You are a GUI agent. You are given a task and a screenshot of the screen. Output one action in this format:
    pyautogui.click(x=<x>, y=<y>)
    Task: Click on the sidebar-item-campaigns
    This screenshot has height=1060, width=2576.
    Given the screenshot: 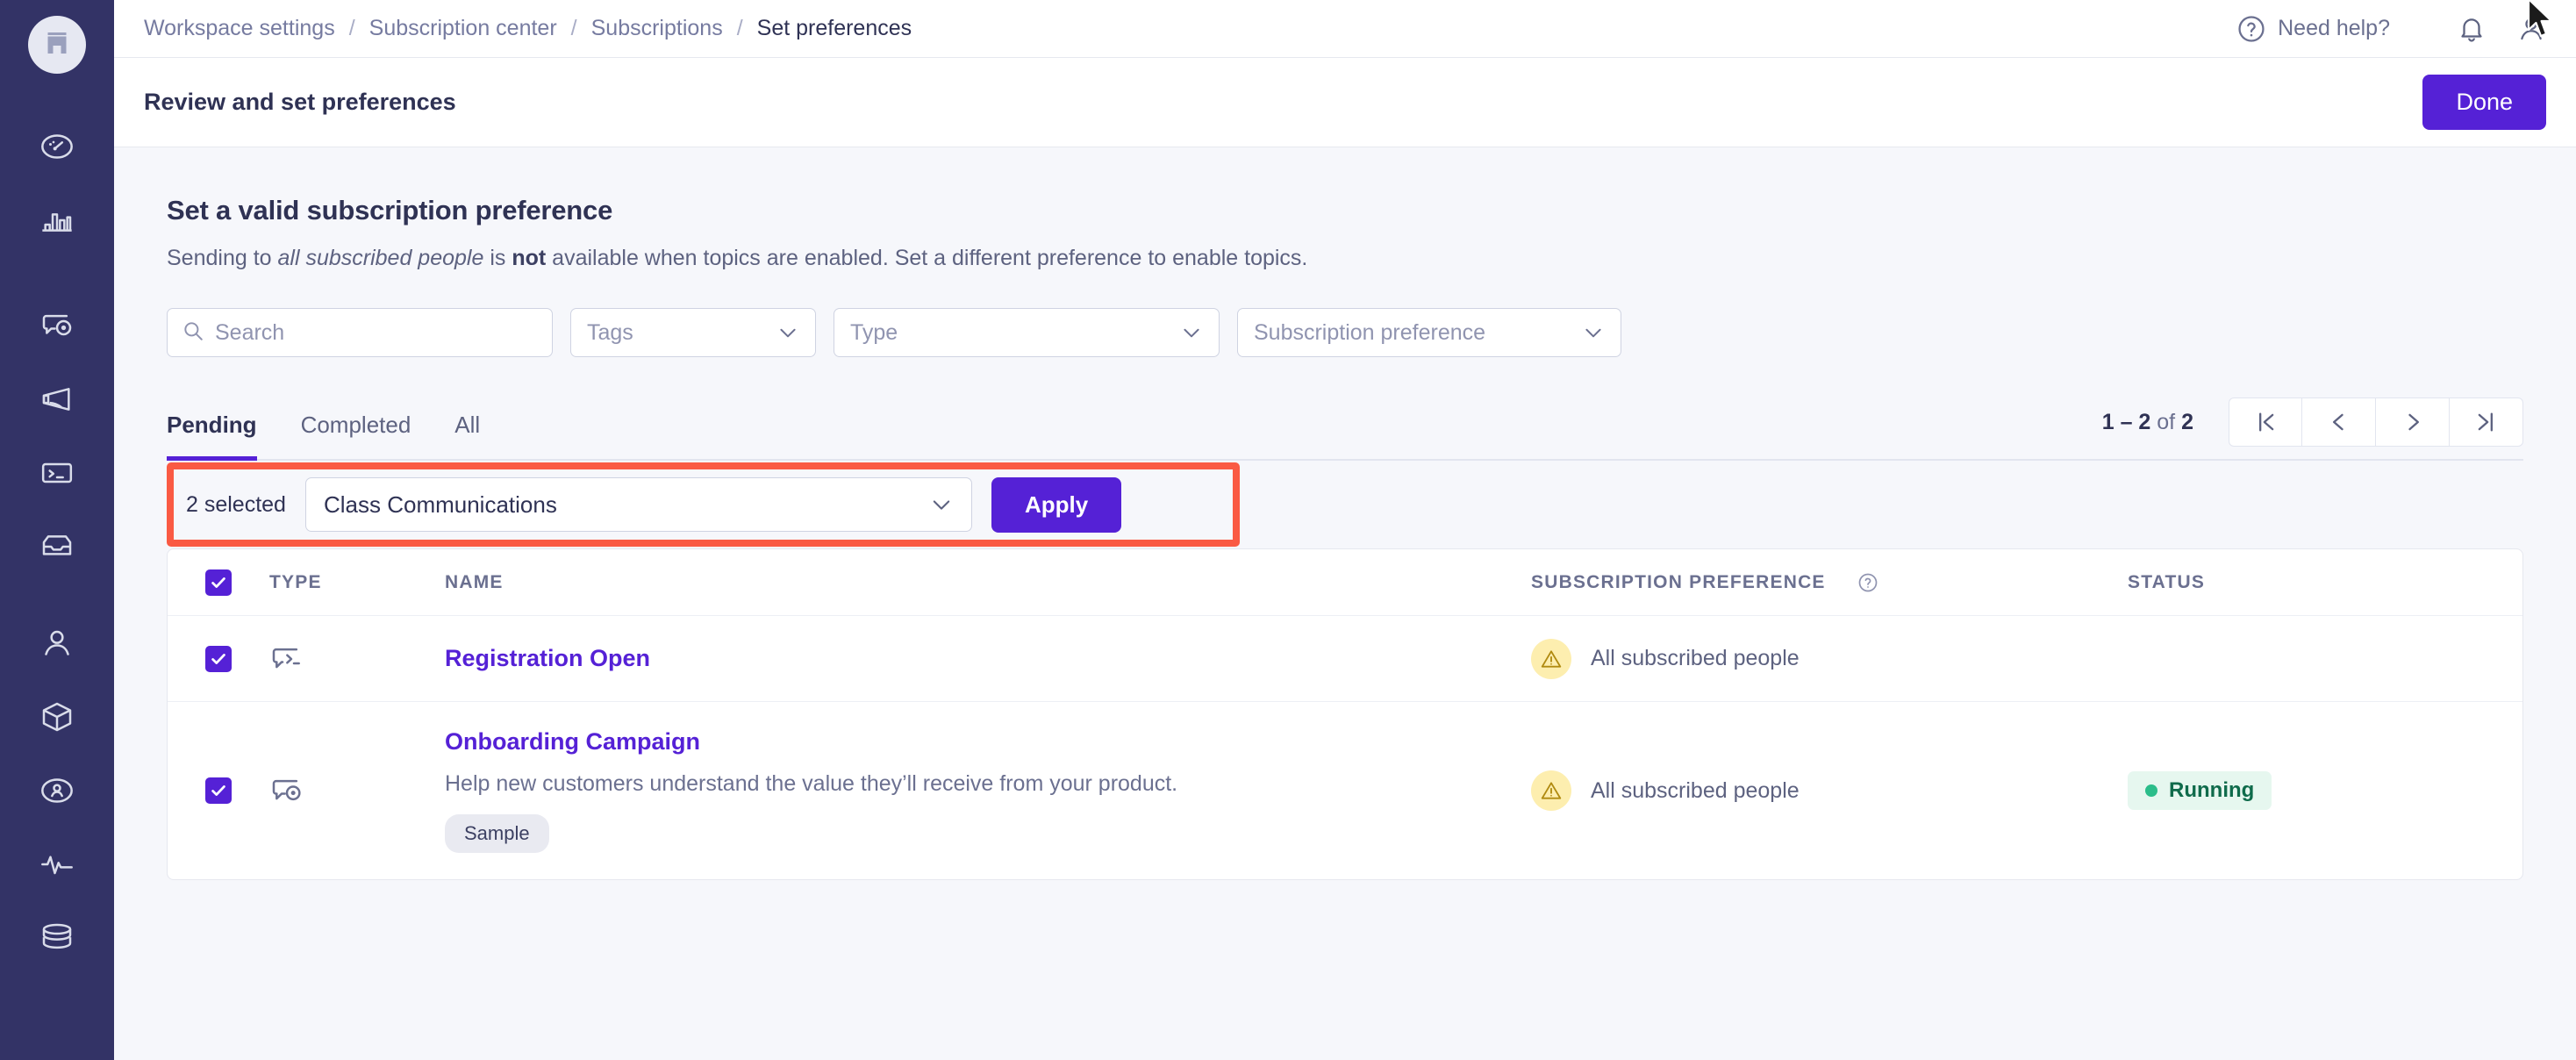 What is the action you would take?
    pyautogui.click(x=57, y=325)
    